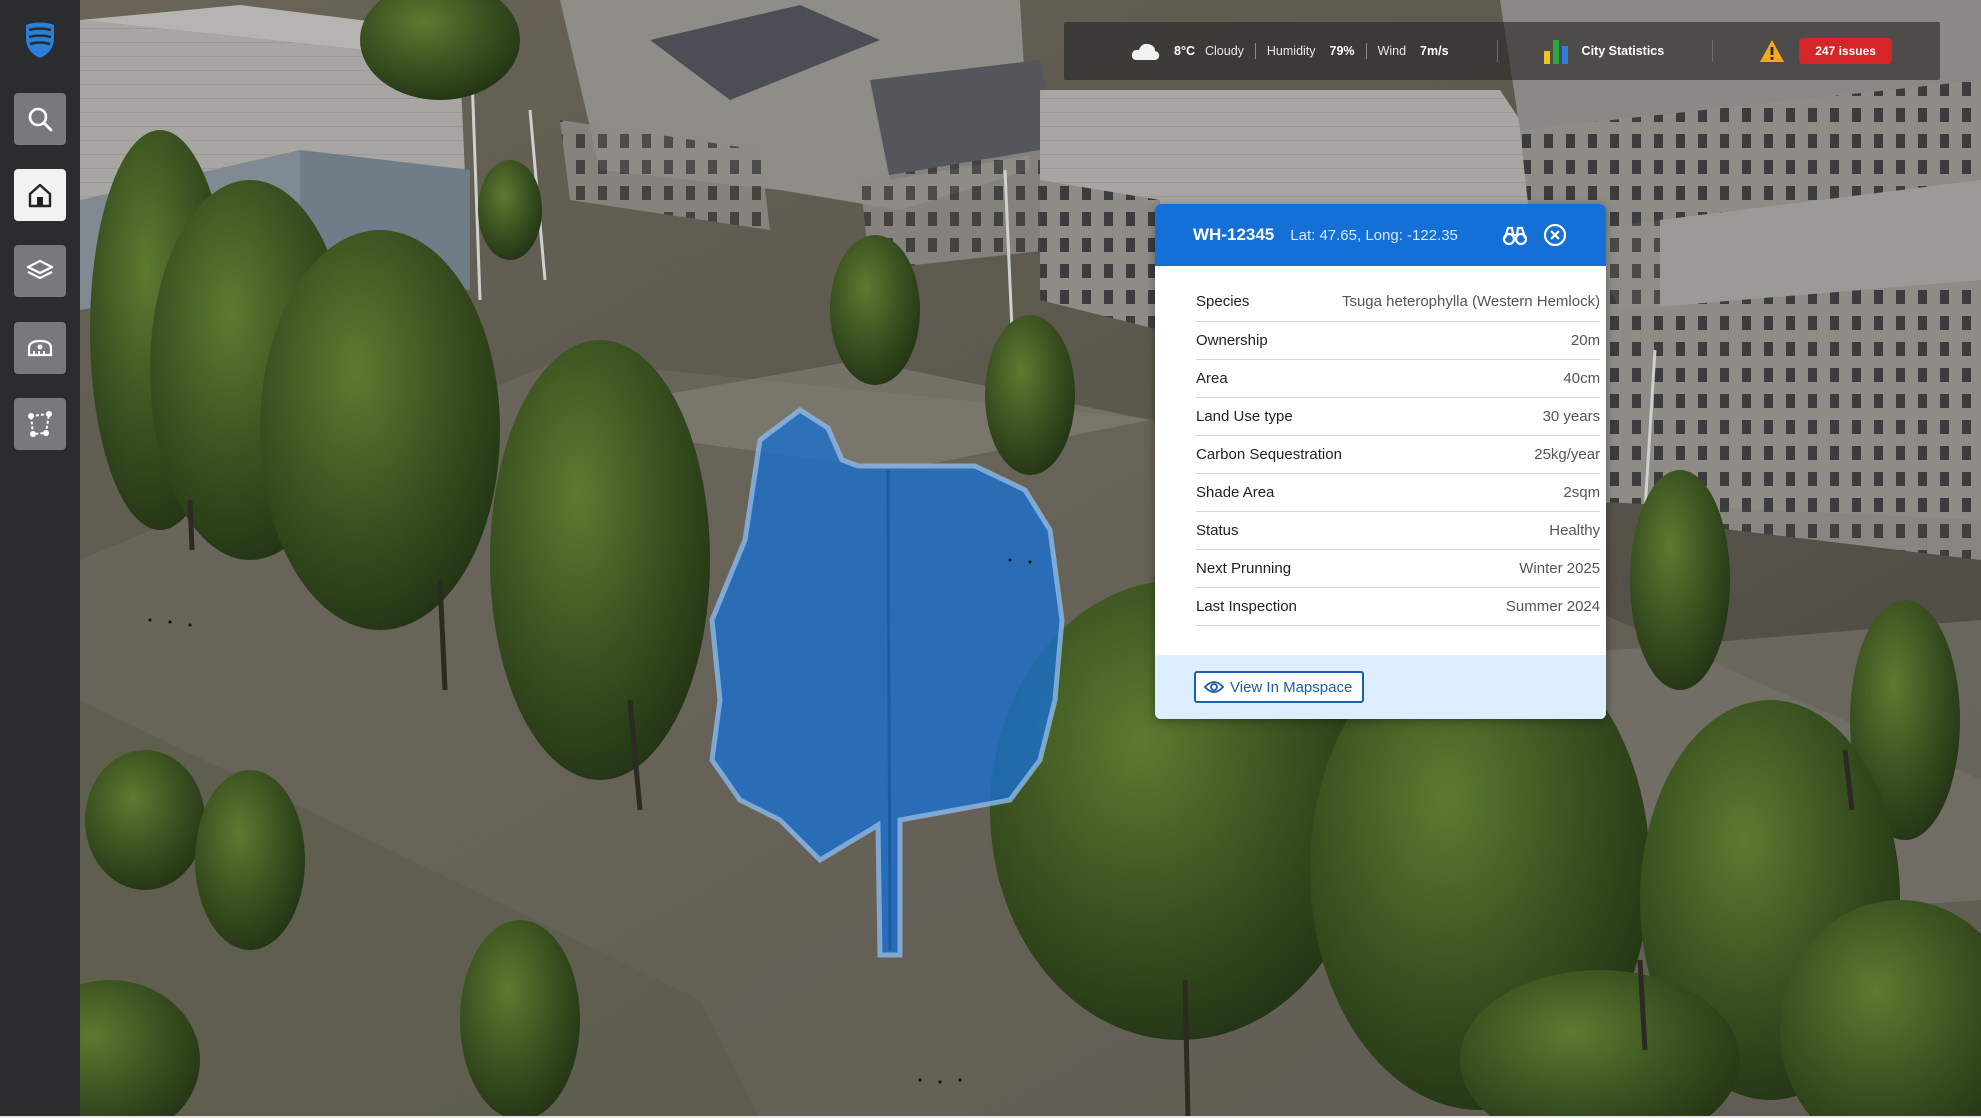 The height and width of the screenshot is (1118, 1981). Describe the element at coordinates (1269, 302) in the screenshot. I see `row-label: Species` at that location.